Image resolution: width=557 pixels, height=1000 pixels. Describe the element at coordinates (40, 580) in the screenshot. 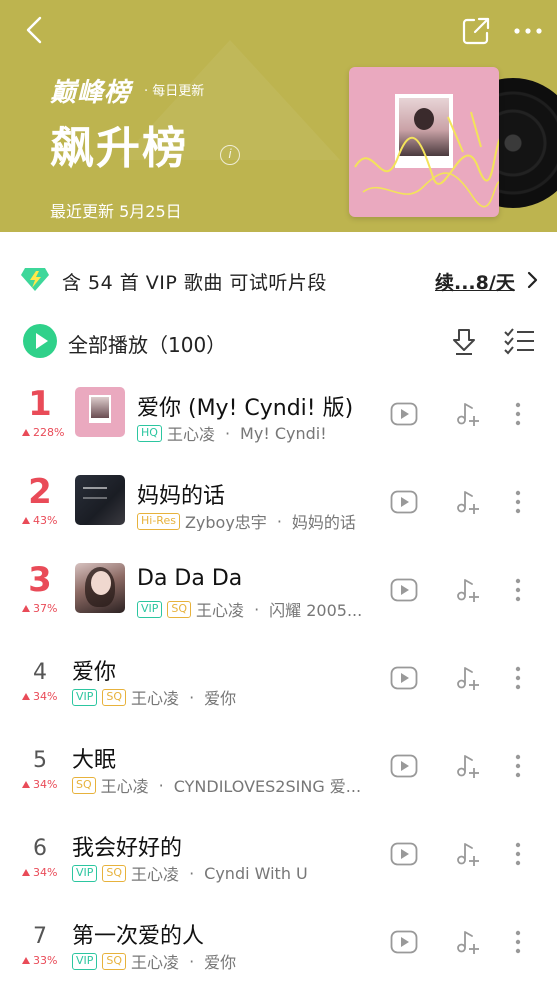

I see `song-rank: 3` at that location.